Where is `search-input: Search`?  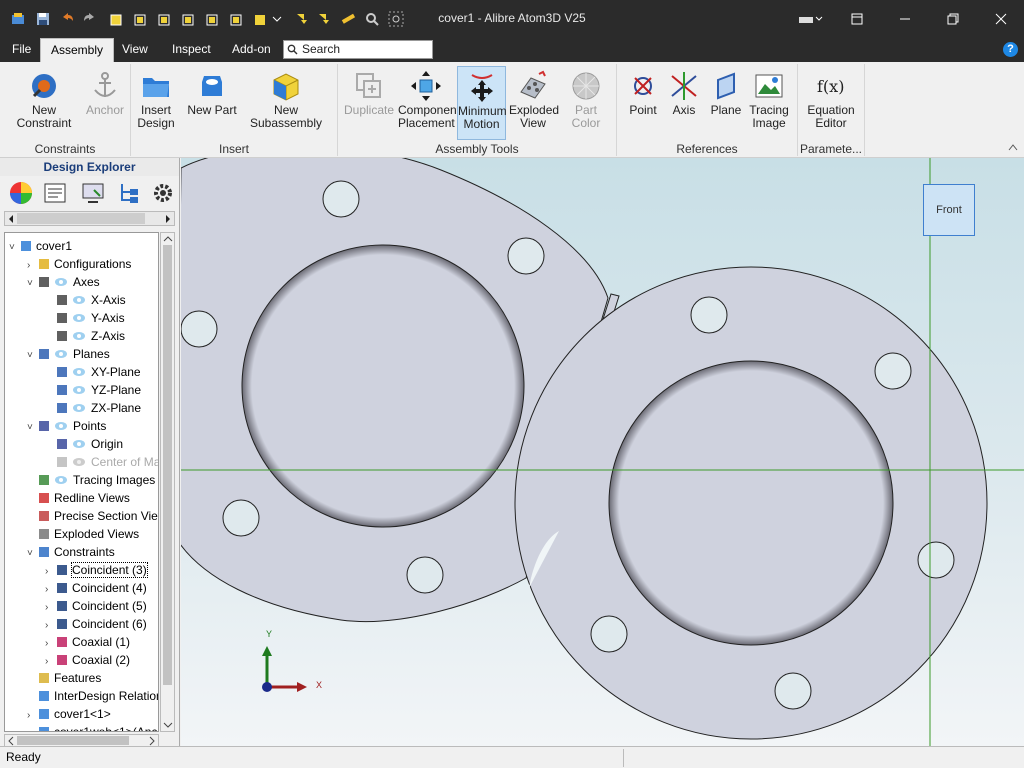
search-input: Search is located at coordinates (358, 49).